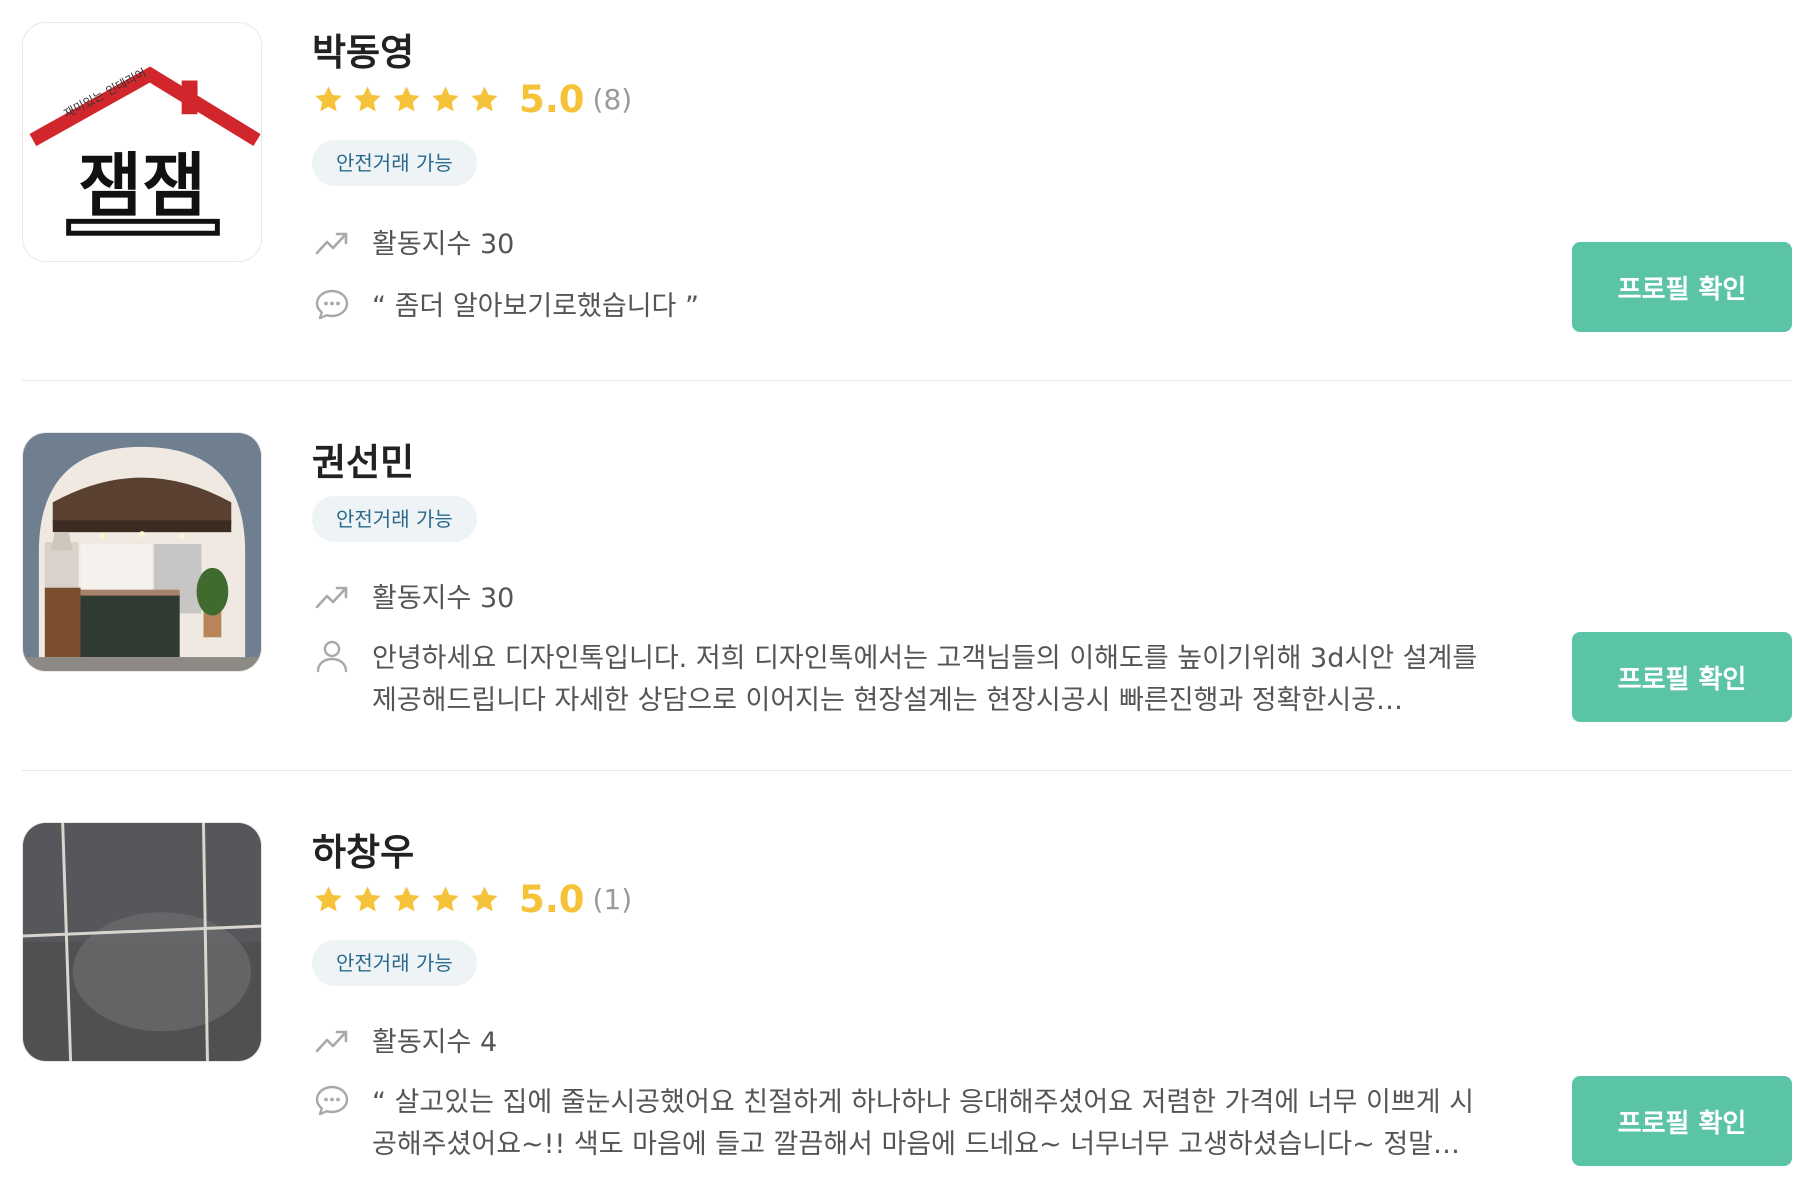 The image size is (1814, 1188). What do you see at coordinates (435, 1042) in the screenshot?
I see `activity-score: 활동지수 4` at bounding box center [435, 1042].